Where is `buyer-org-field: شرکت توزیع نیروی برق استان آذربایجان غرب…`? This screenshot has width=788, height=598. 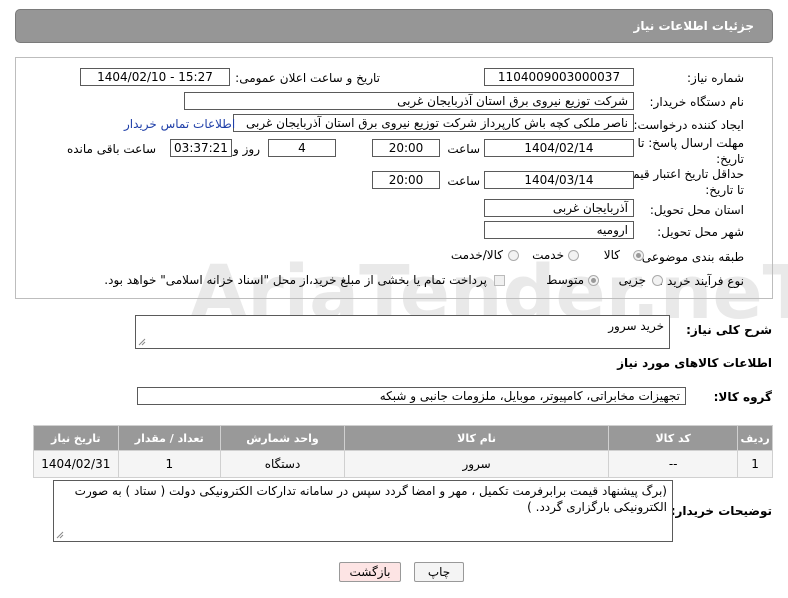
buyer-org-field: شرکت توزیع نیروی برق استان آذربایجان غرب… is located at coordinates (409, 101).